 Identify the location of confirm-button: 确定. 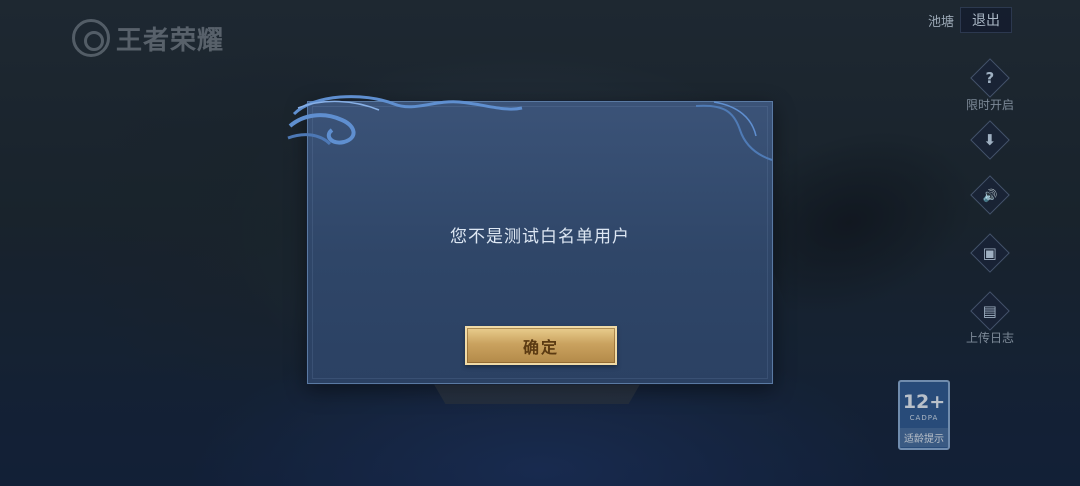
(541, 345).